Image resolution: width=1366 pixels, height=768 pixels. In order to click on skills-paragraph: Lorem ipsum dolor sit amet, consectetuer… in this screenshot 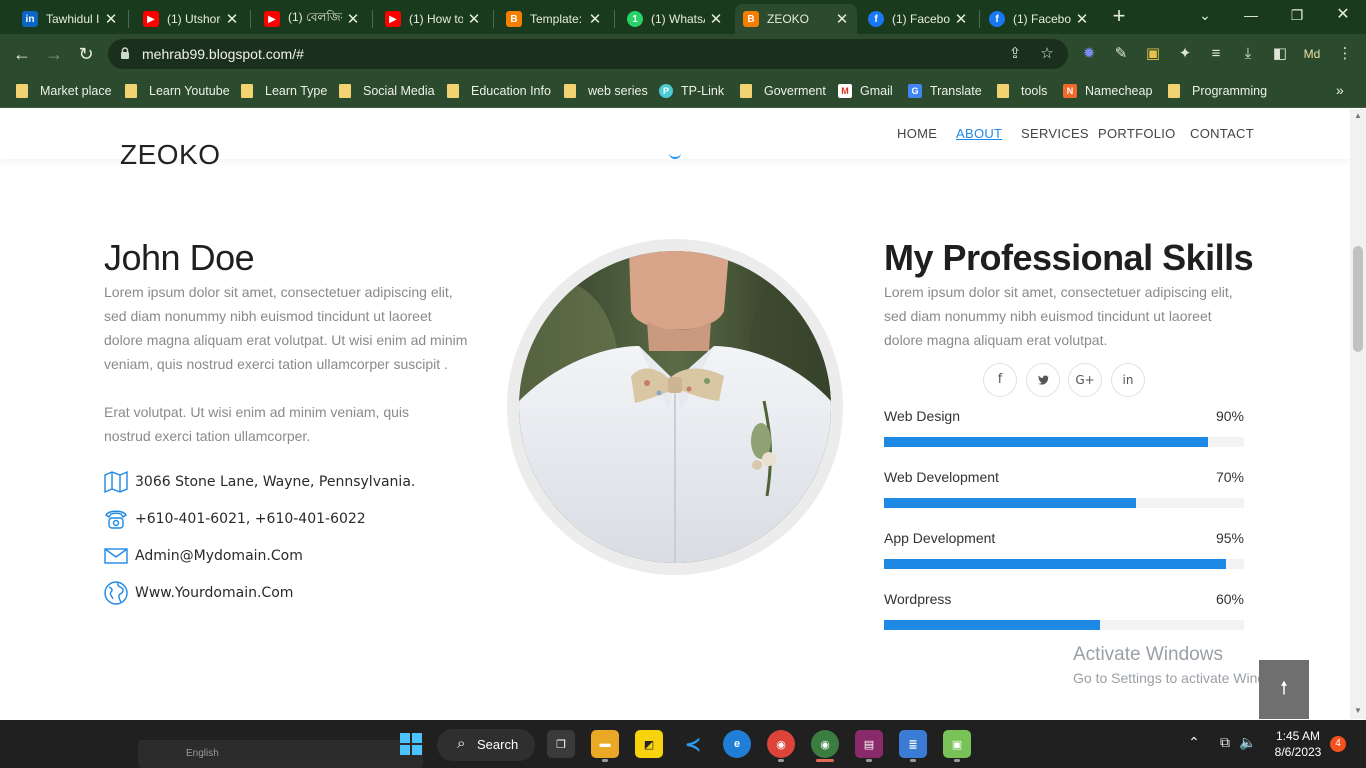, I will do `click(1058, 316)`.